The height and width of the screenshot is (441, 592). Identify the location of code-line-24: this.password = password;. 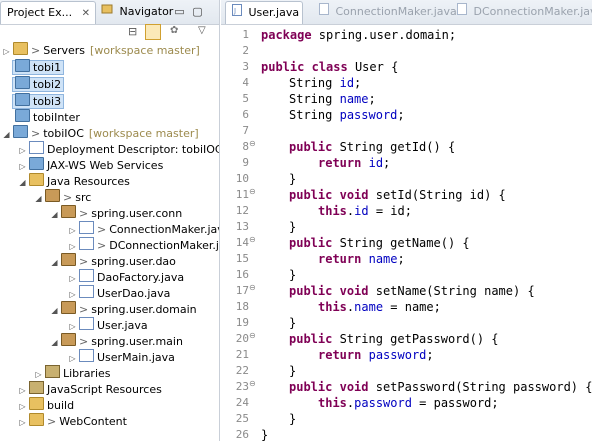
(408, 403).